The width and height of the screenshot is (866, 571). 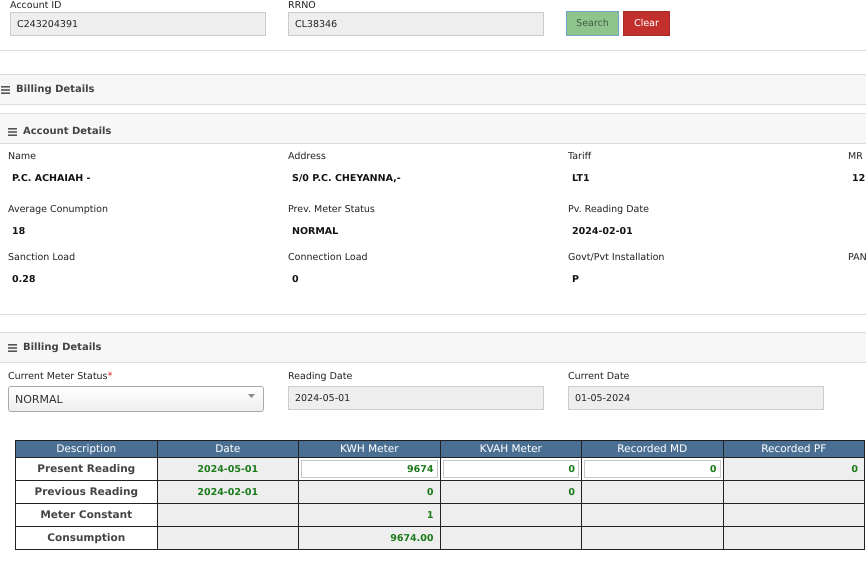 What do you see at coordinates (18, 232) in the screenshot?
I see `field-value: 18` at bounding box center [18, 232].